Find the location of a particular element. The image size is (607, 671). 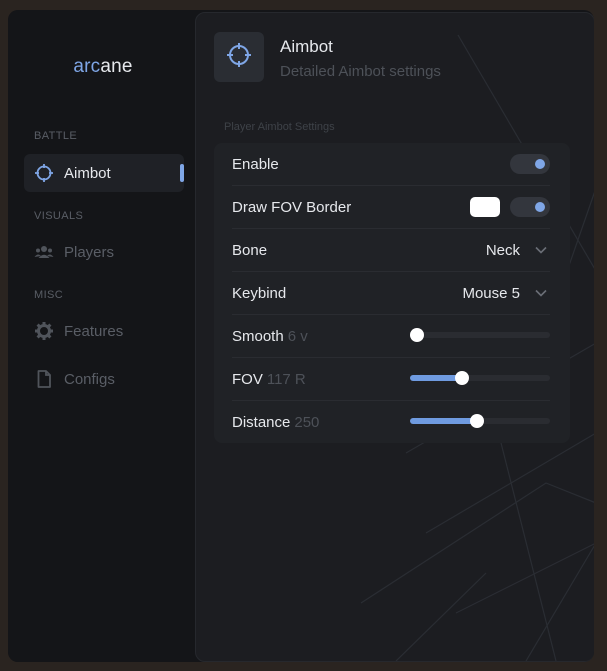

setting-label: FOV is located at coordinates (247, 379).